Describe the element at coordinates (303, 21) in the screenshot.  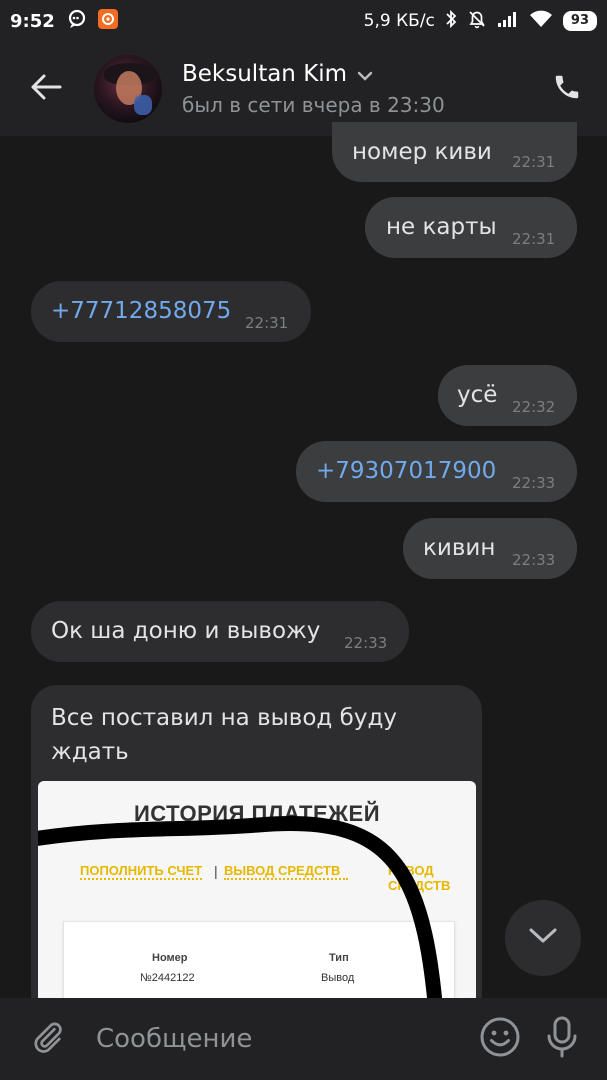
I see `status-bar: 9:52 5,9 КБ/с 93` at that location.